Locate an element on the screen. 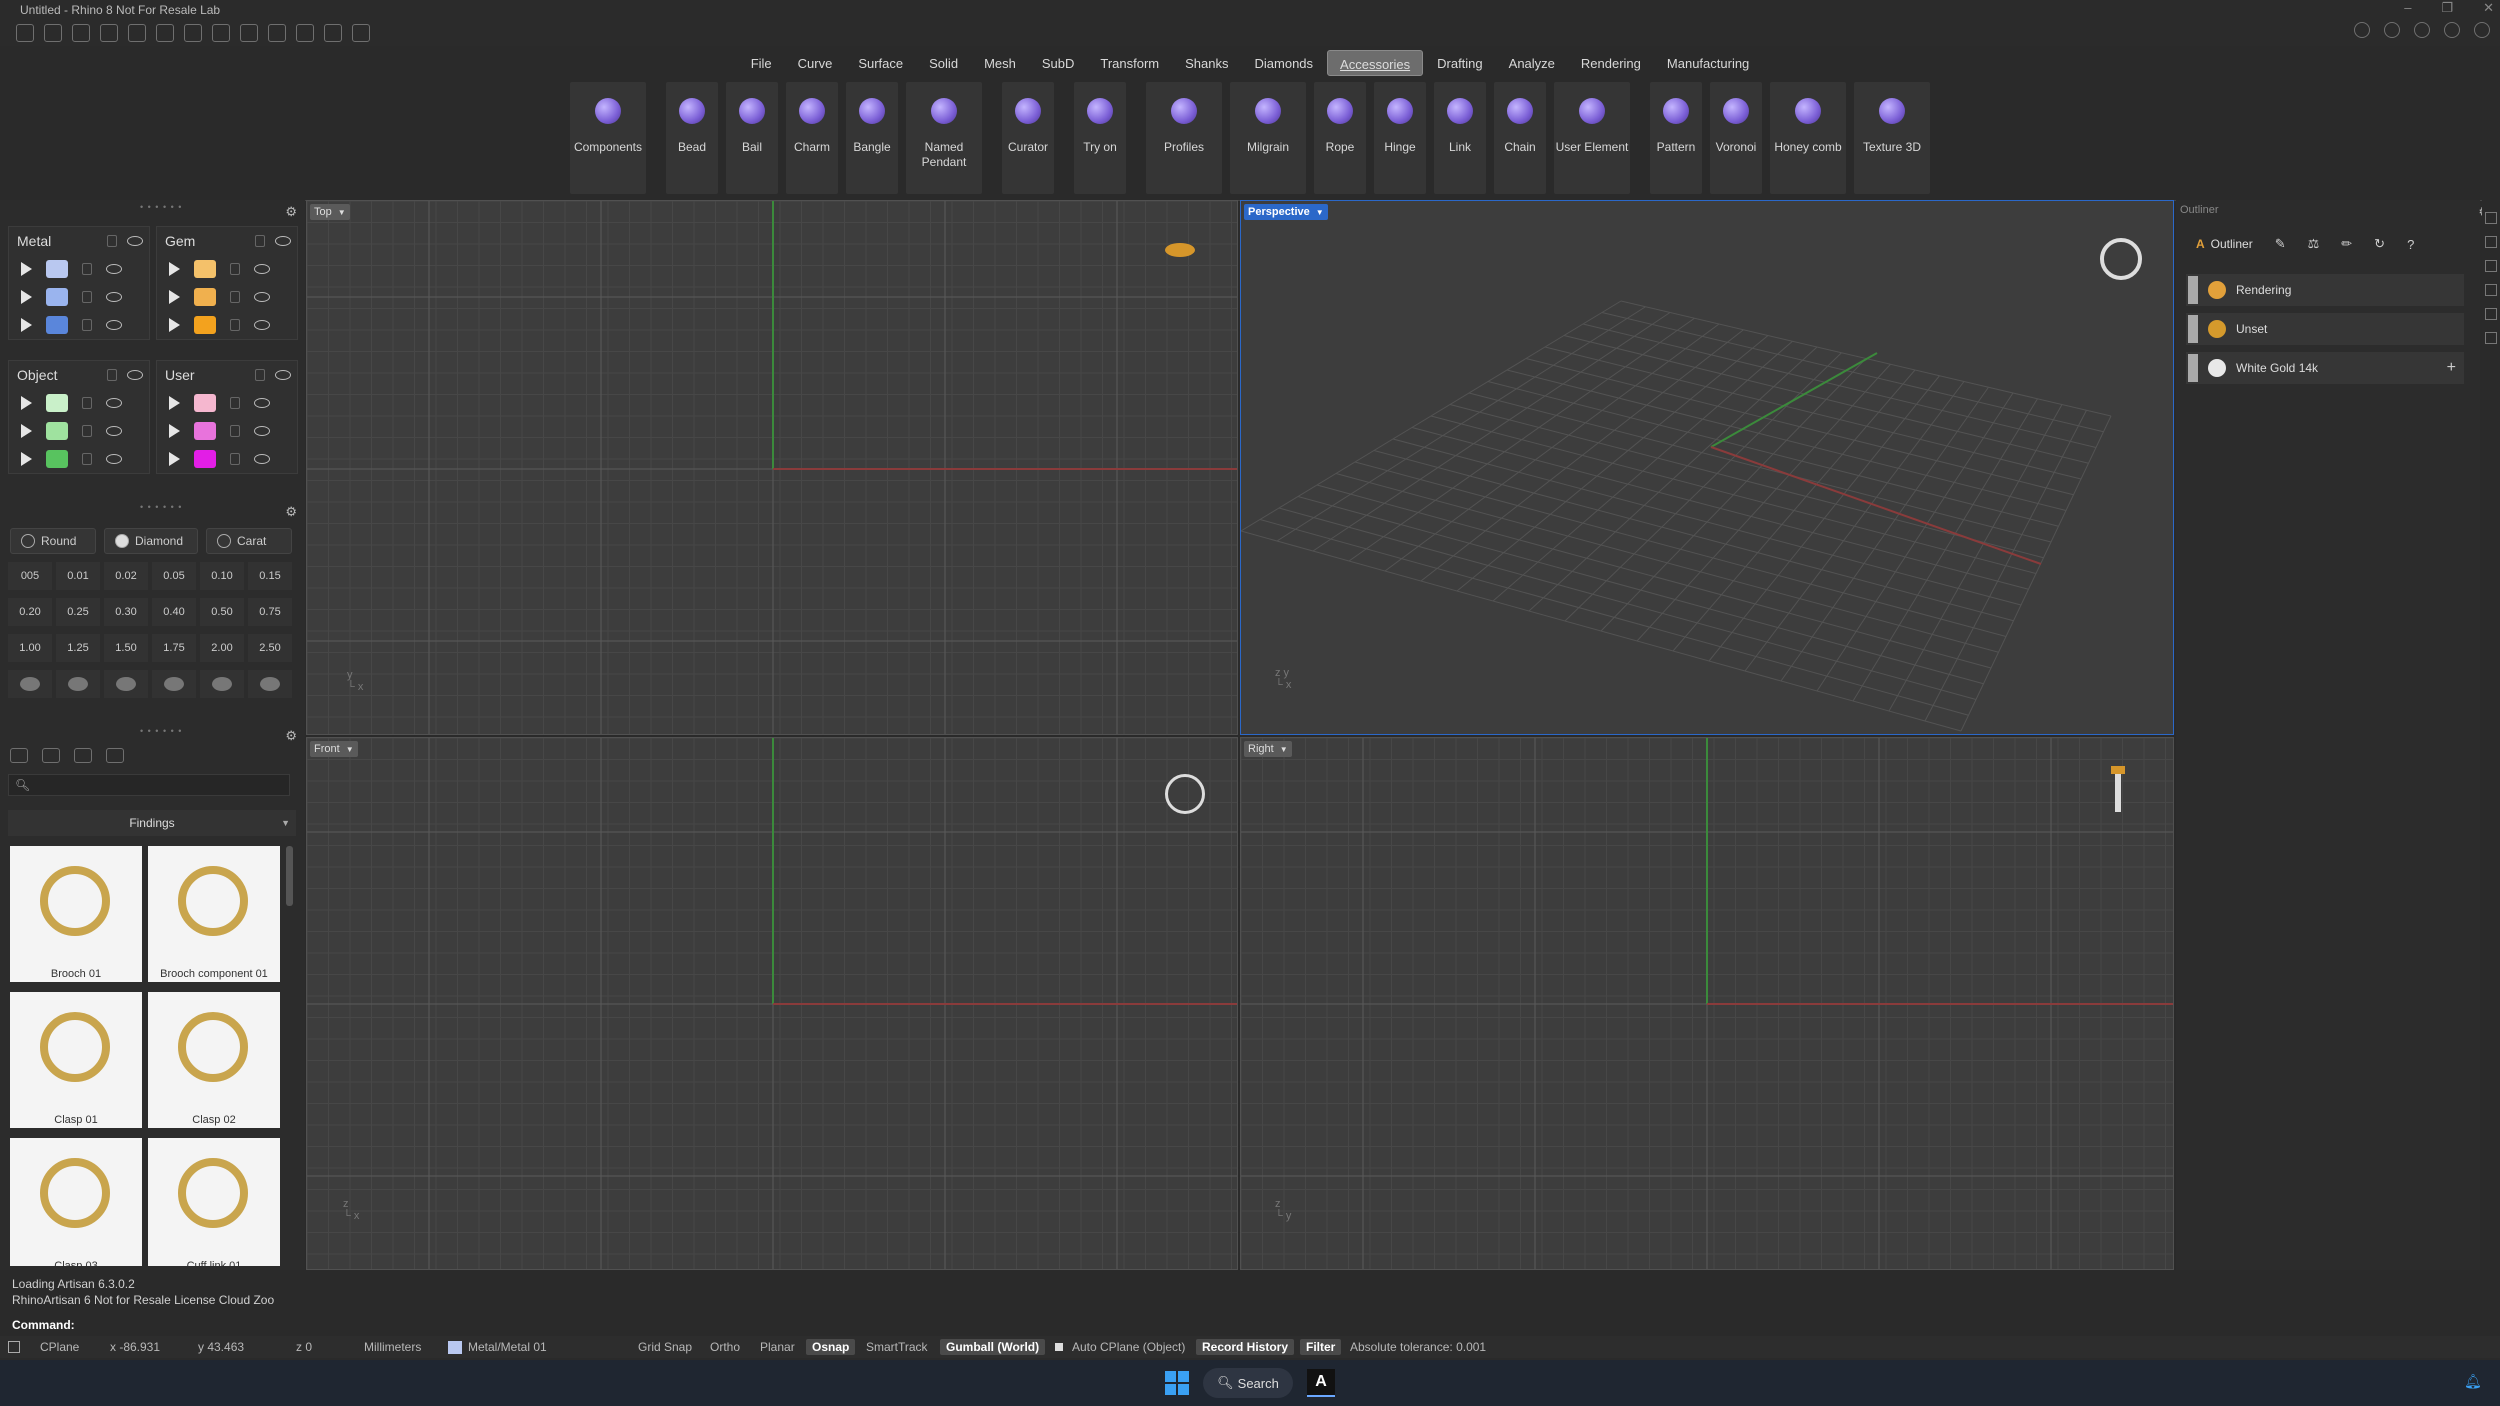 This screenshot has height=1406, width=2500. ribbon-honeycomb-button: Honey comb is located at coordinates (1808, 138).